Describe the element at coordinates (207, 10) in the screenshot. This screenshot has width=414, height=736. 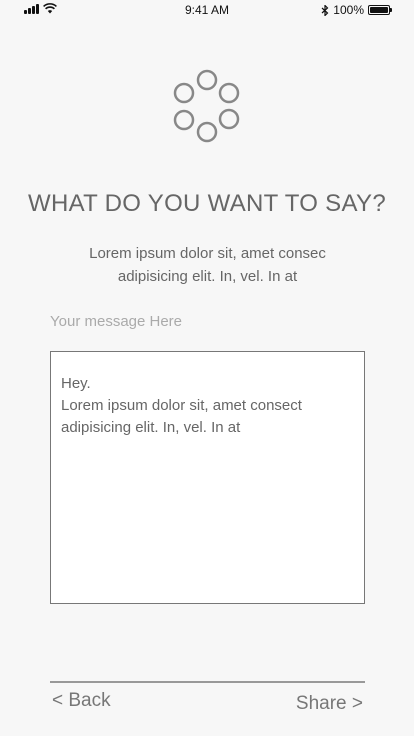
I see `status-bar: 9:41 AM 100%` at that location.